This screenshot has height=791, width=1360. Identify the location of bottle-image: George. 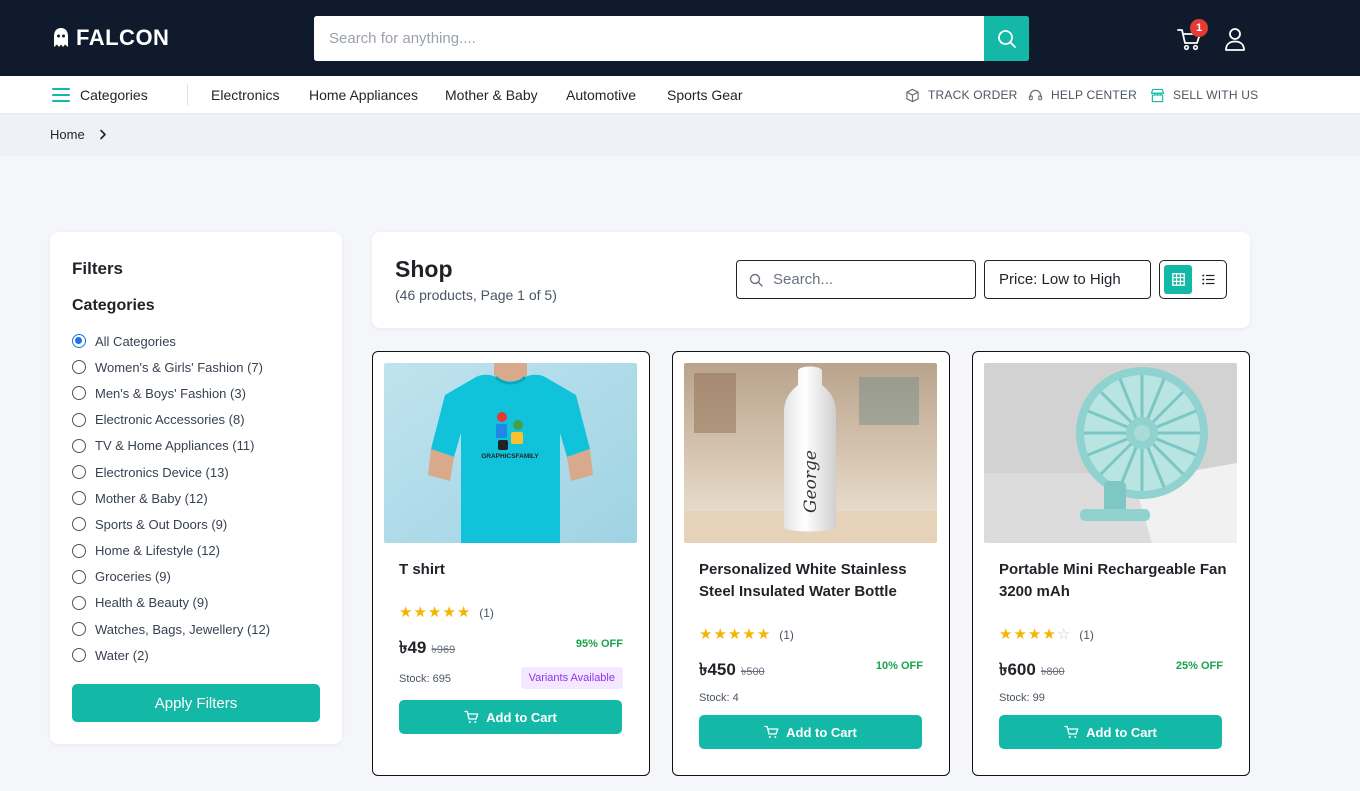
(810, 453).